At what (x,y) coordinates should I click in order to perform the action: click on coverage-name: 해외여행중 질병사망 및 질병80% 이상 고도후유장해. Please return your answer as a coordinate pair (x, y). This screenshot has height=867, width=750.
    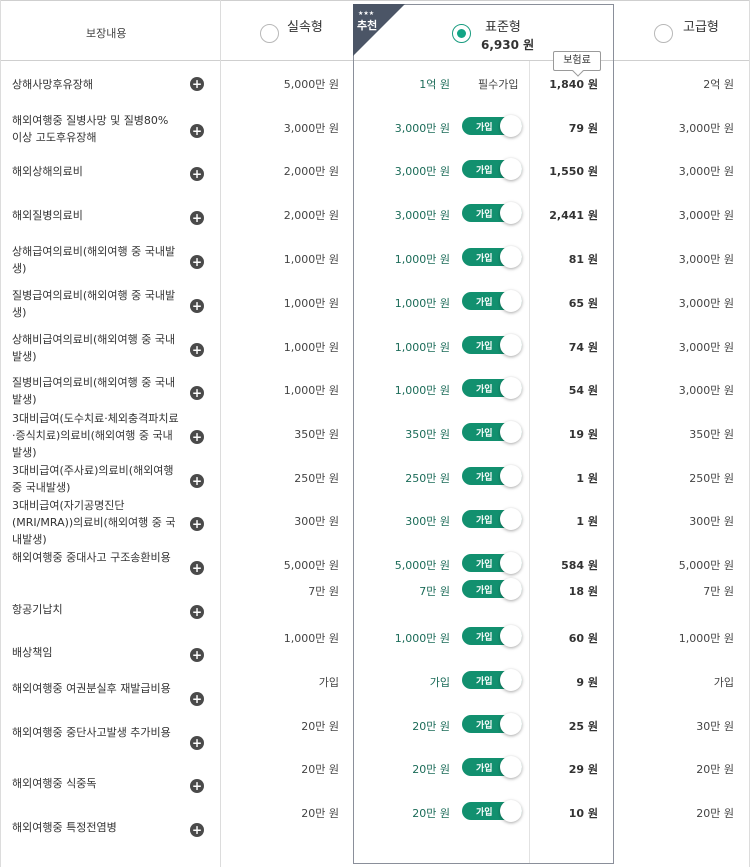
    Looking at the image, I should click on (90, 129).